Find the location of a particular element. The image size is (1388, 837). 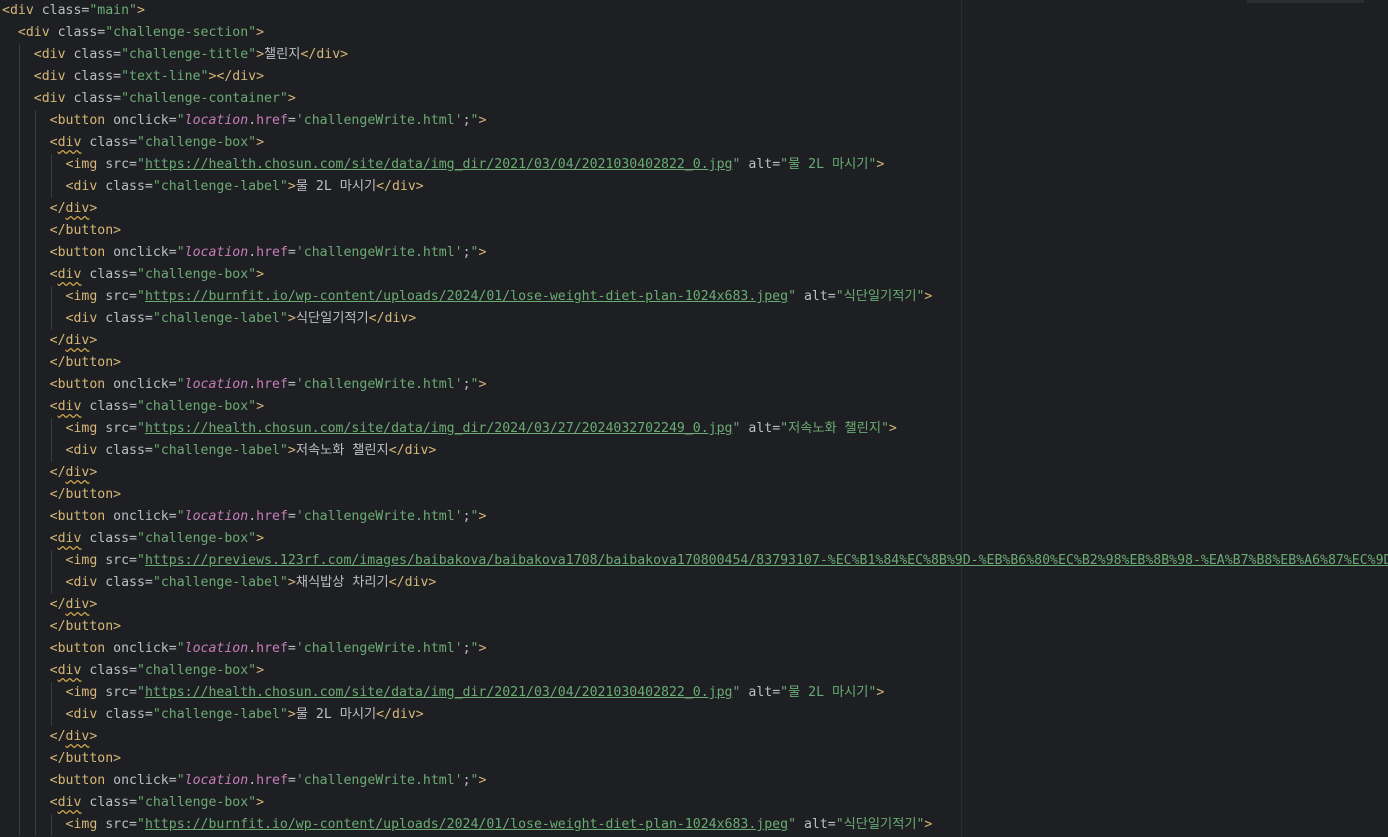

code-line: <div class="challenge-section"> is located at coordinates (694, 33).